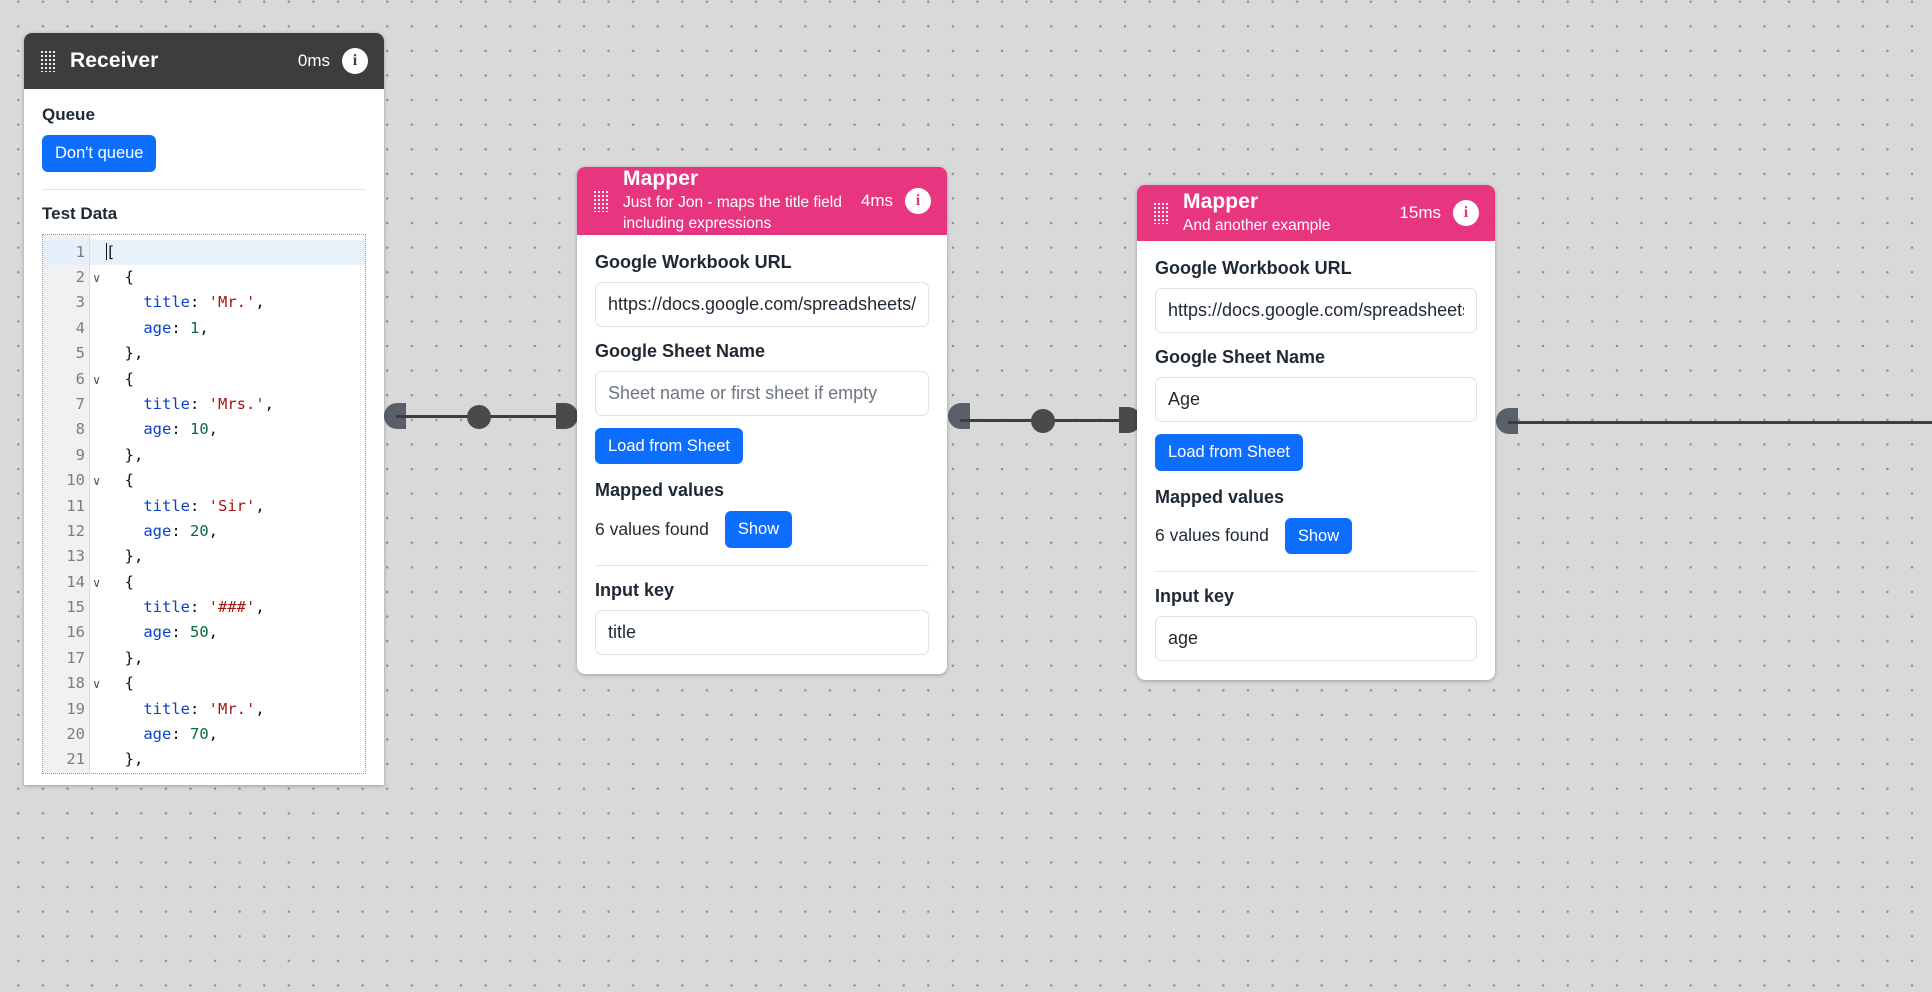  What do you see at coordinates (232, 607) in the screenshot?
I see `code-token: '###'` at bounding box center [232, 607].